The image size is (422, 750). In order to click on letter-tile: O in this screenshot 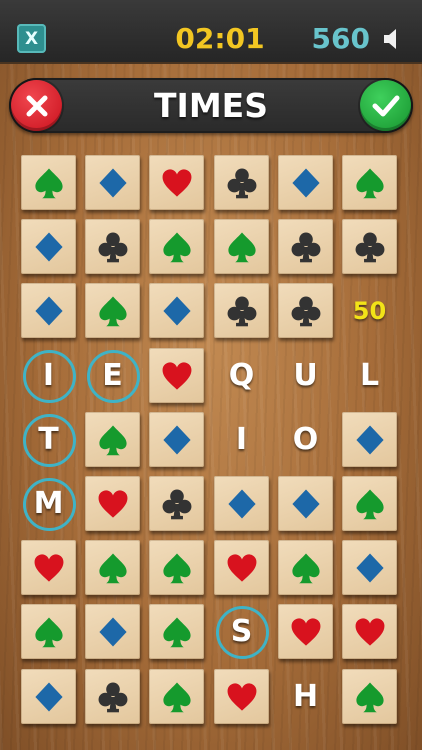, I will do `click(305, 439)`.